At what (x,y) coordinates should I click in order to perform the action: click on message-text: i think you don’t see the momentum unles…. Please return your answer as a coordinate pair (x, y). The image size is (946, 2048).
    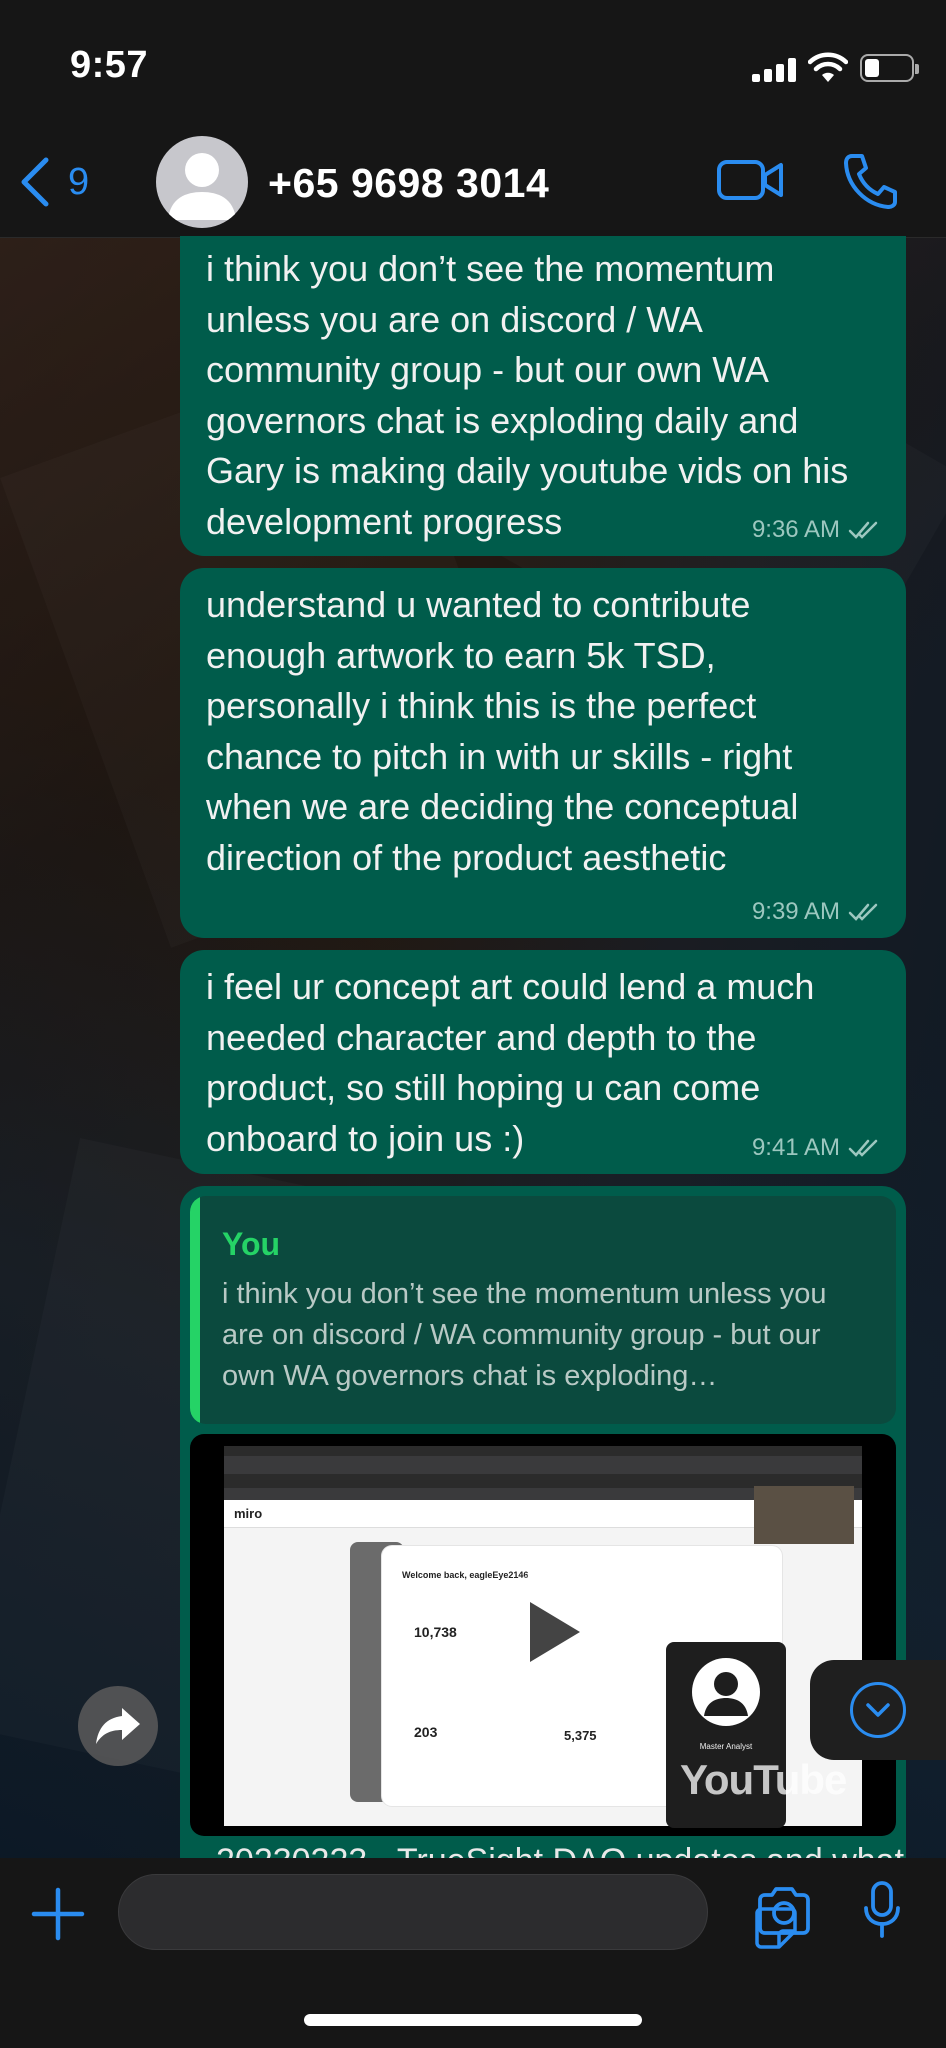
    Looking at the image, I should click on (527, 395).